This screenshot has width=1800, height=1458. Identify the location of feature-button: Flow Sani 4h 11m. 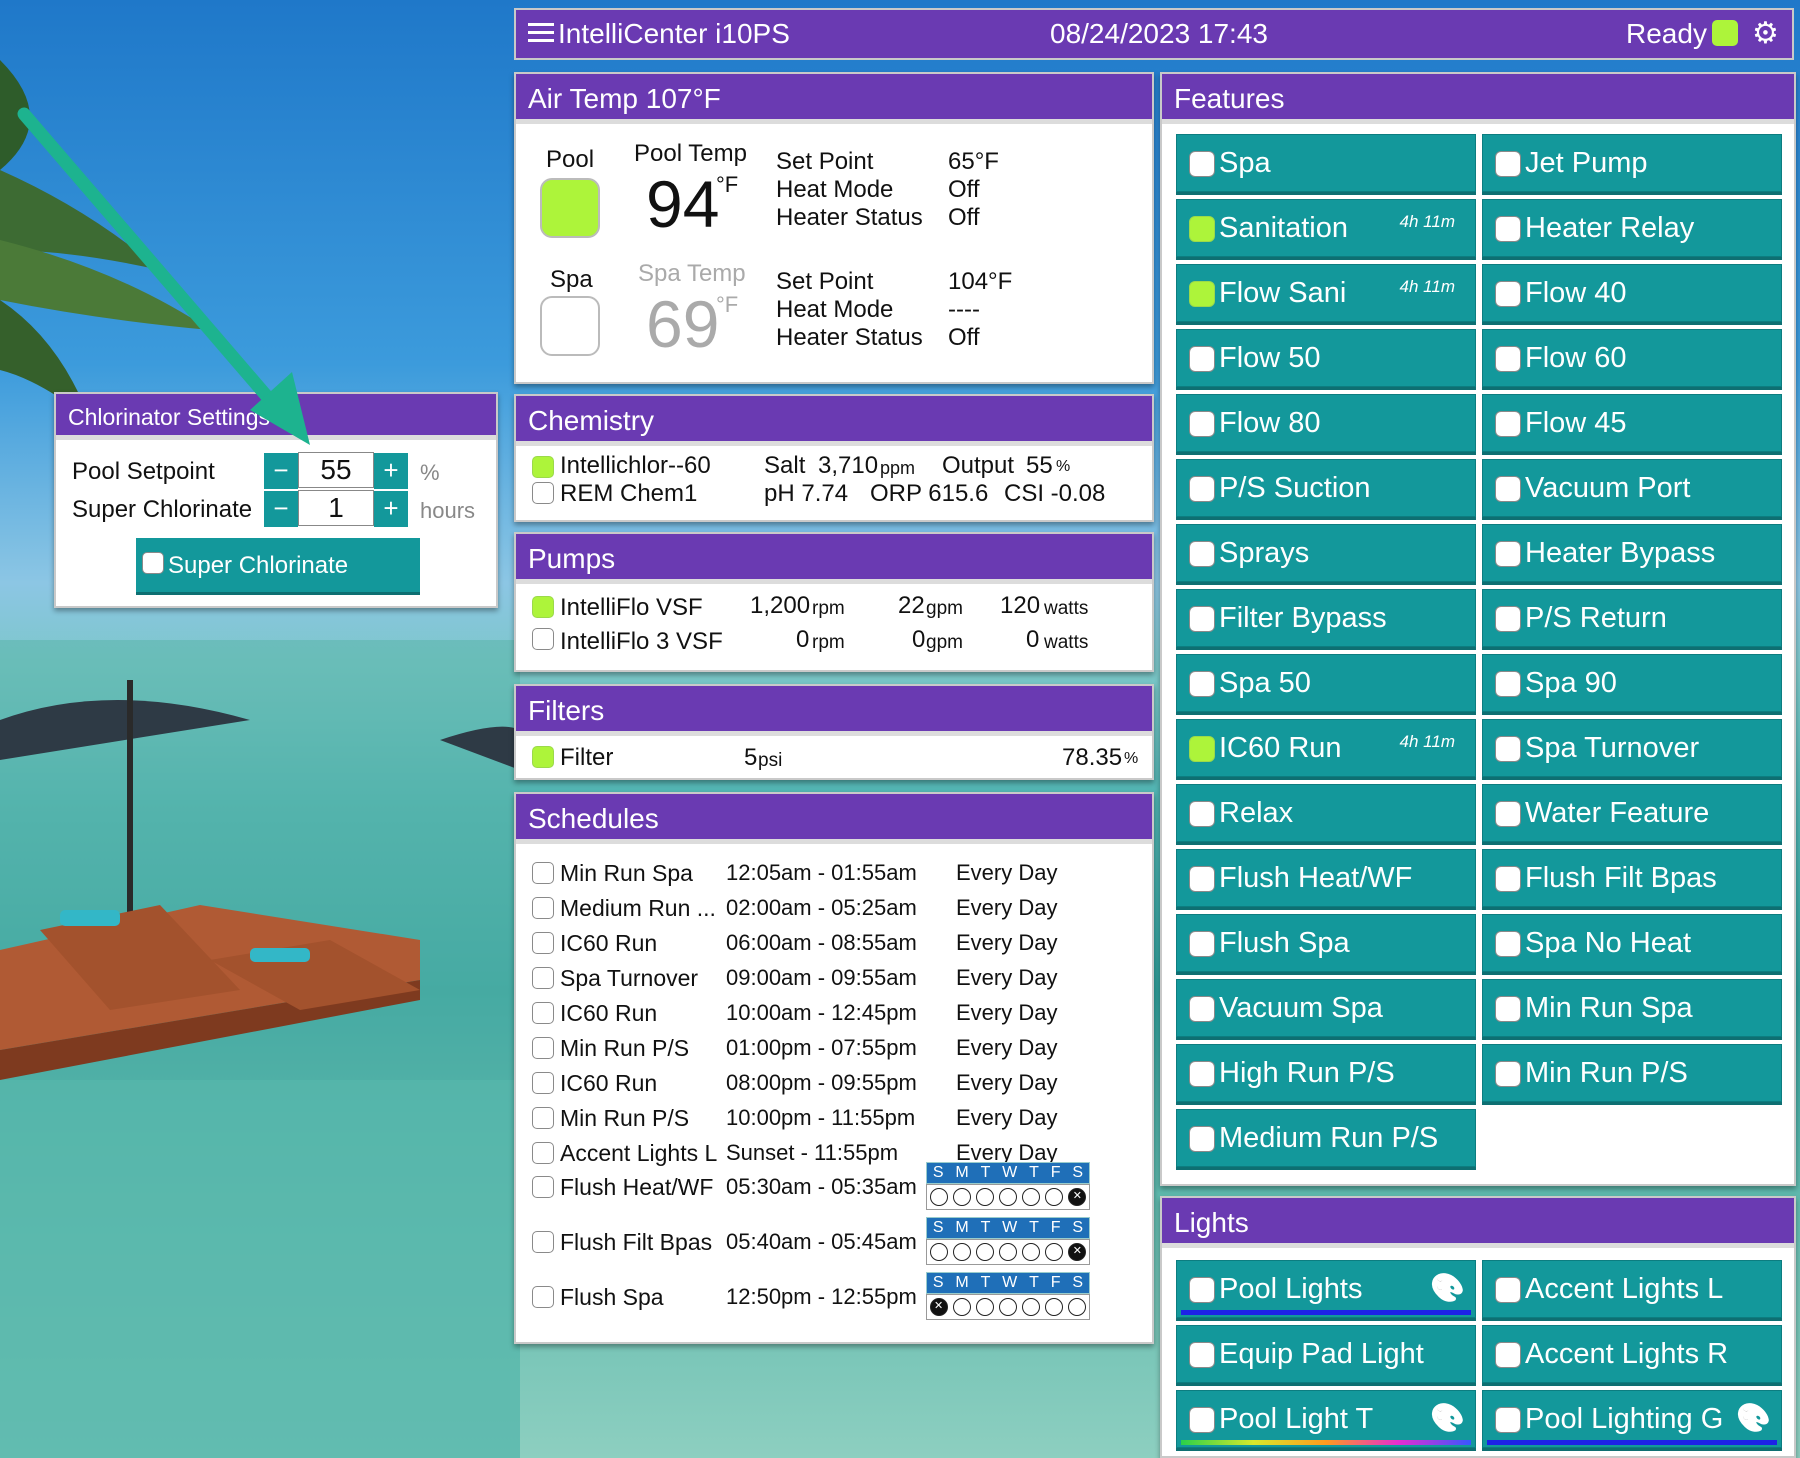
(1326, 293).